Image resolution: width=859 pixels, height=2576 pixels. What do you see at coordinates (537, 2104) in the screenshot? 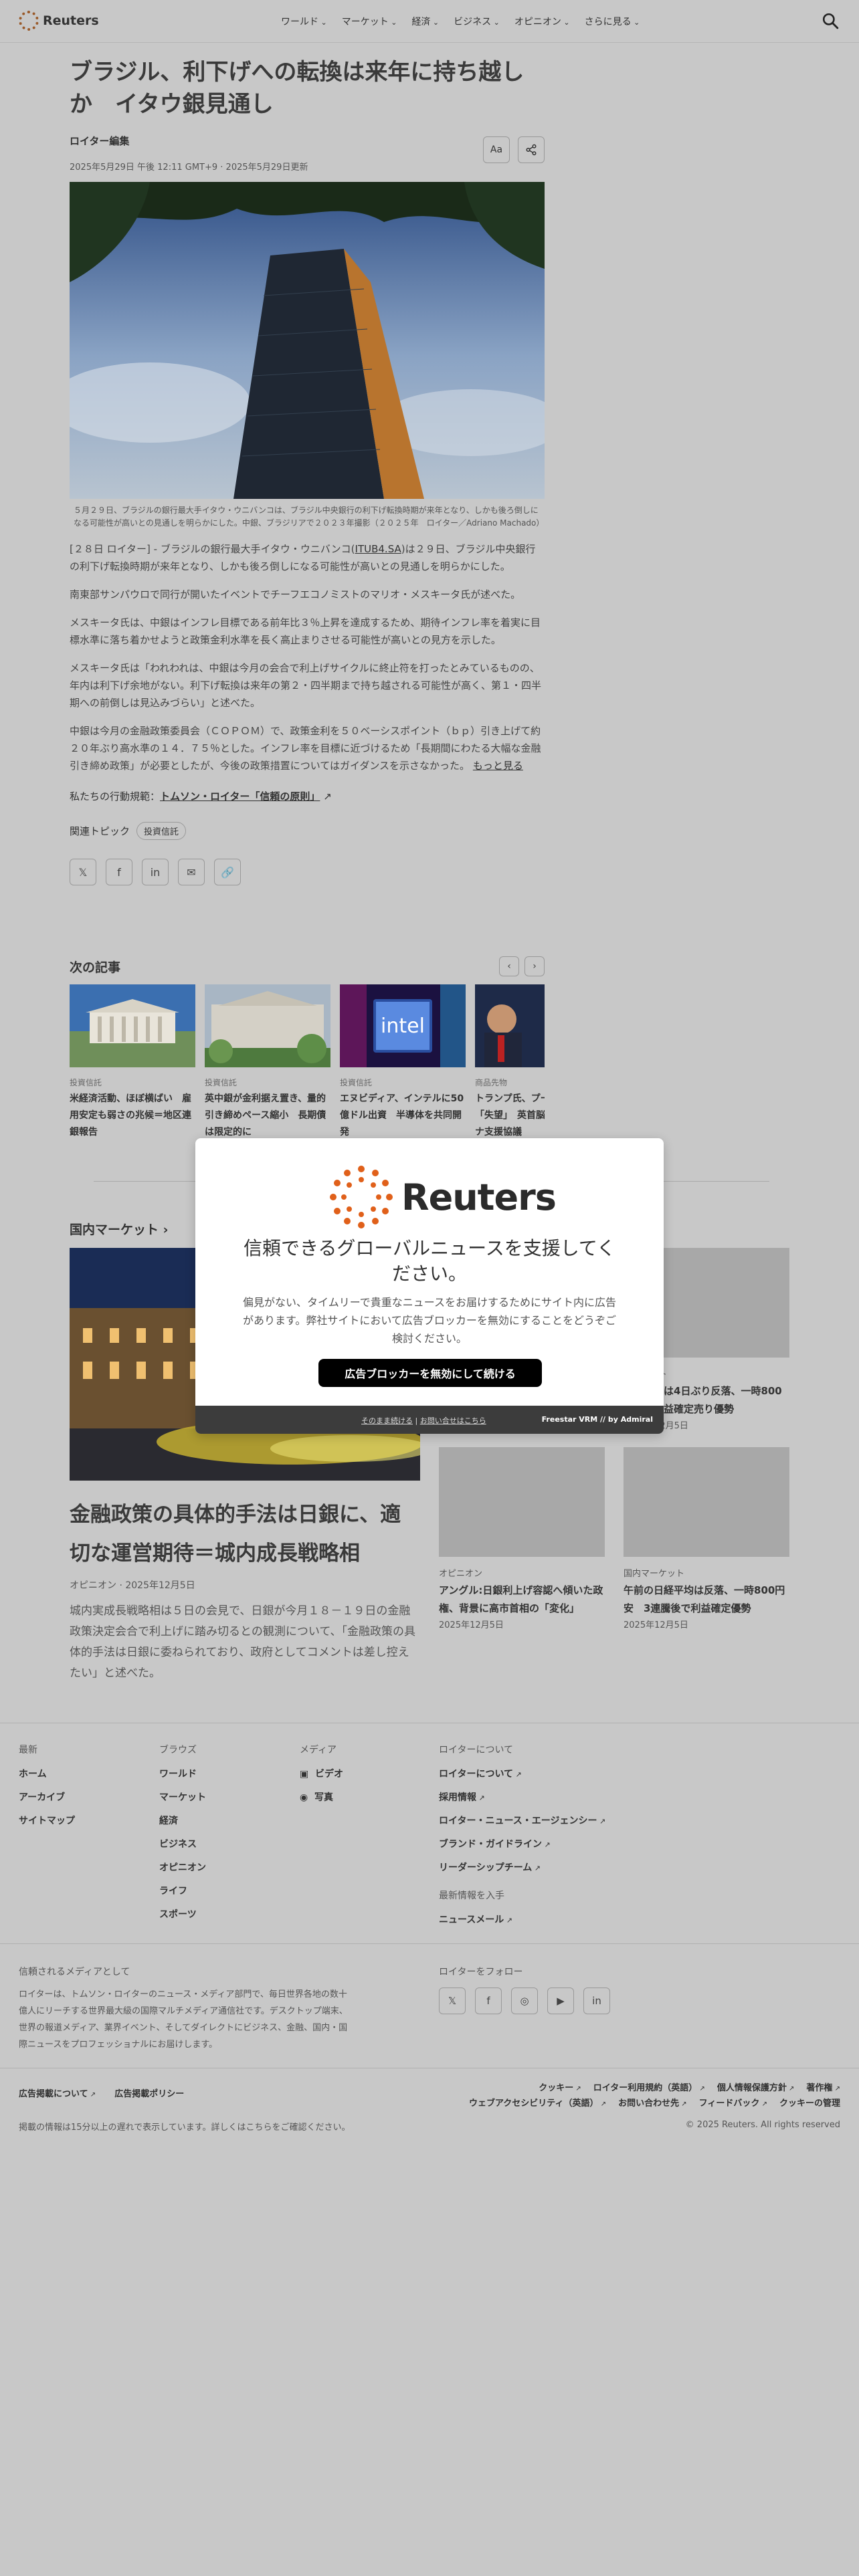
I see `legal-link: ウェブアクセシビリティ（英語）` at bounding box center [537, 2104].